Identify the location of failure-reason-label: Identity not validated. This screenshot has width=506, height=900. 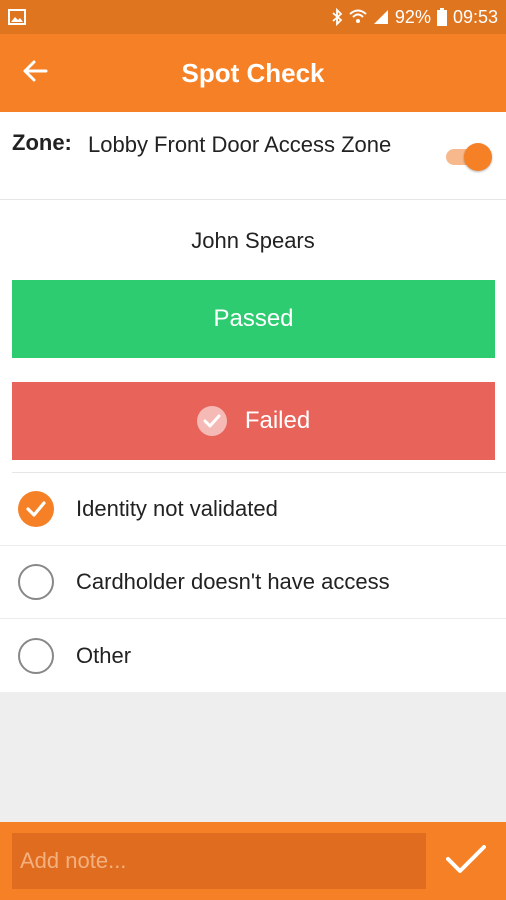
(177, 508).